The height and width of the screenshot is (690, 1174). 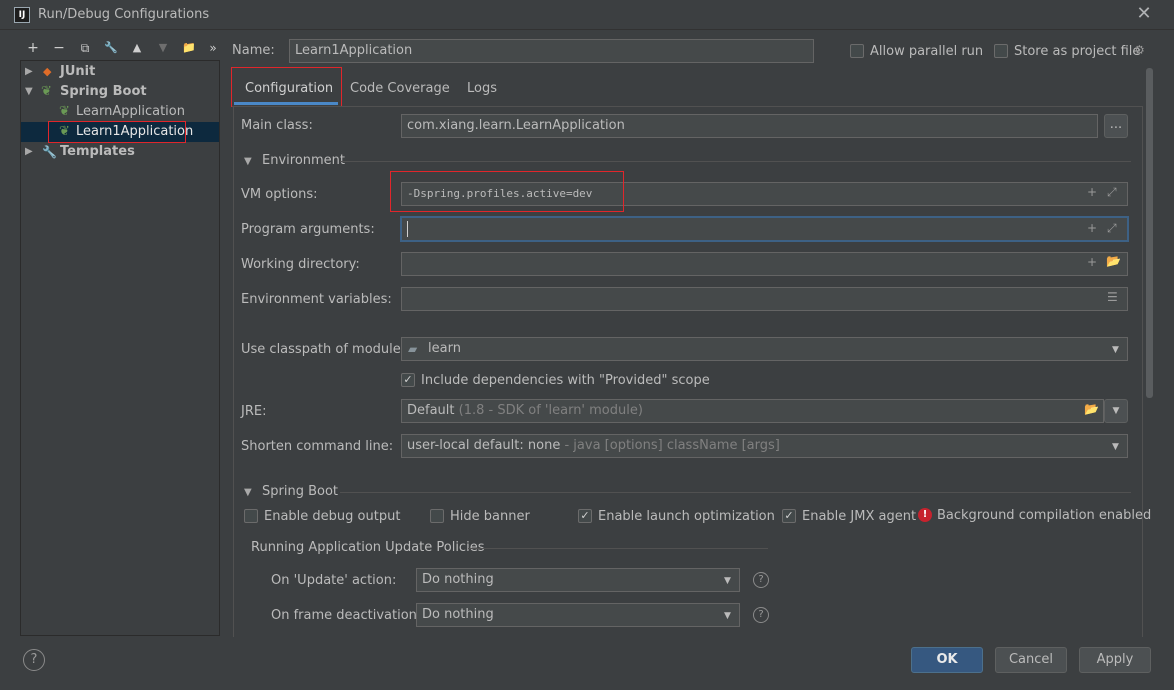 What do you see at coordinates (764, 229) in the screenshot?
I see `program-arguments-field` at bounding box center [764, 229].